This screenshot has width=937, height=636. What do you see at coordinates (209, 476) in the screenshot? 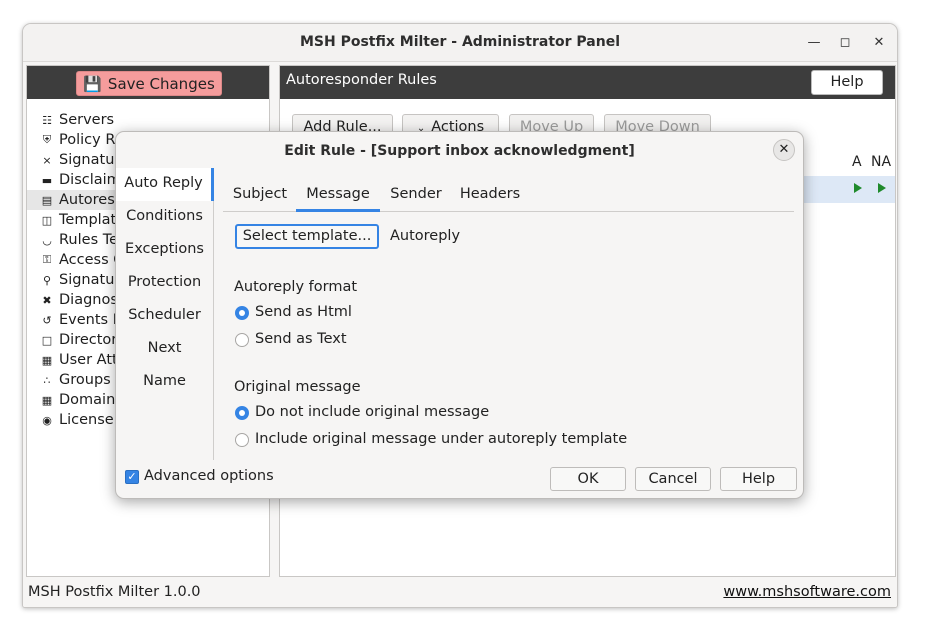
I see `advanced-options-label: Advanced options` at bounding box center [209, 476].